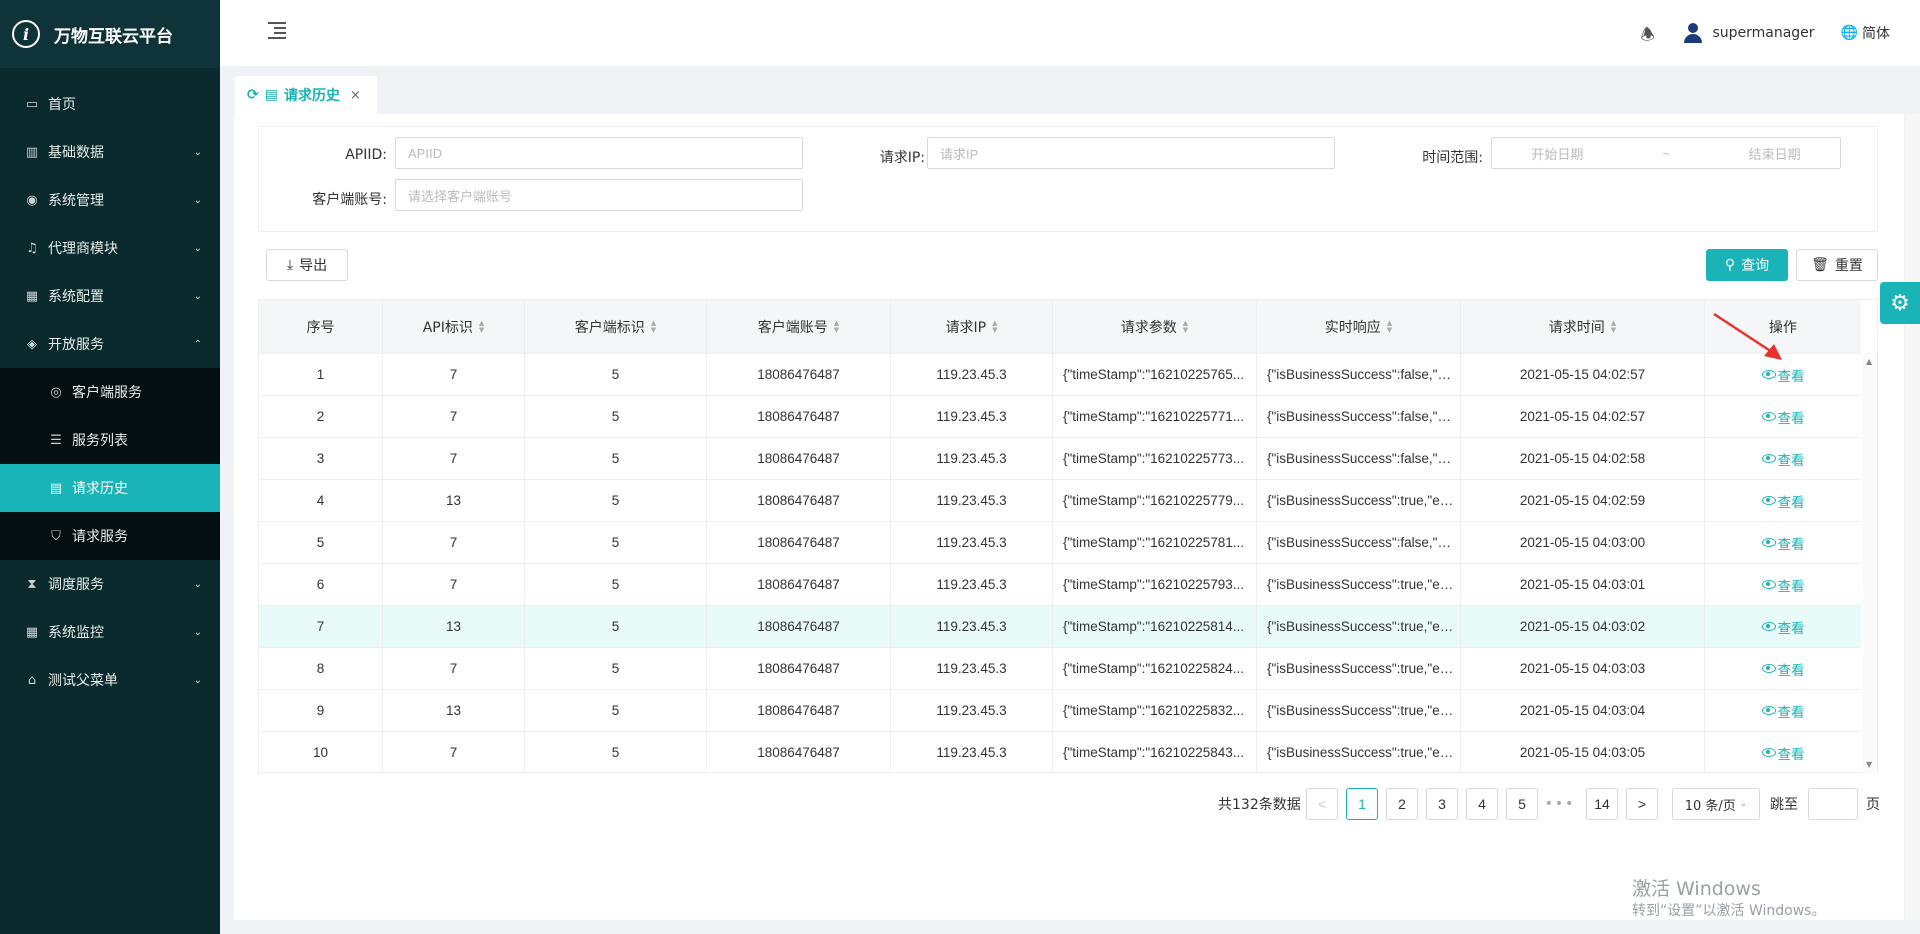 This screenshot has height=934, width=1920. Describe the element at coordinates (100, 489) in the screenshot. I see `sidebar-item-label: 请求历史` at that location.